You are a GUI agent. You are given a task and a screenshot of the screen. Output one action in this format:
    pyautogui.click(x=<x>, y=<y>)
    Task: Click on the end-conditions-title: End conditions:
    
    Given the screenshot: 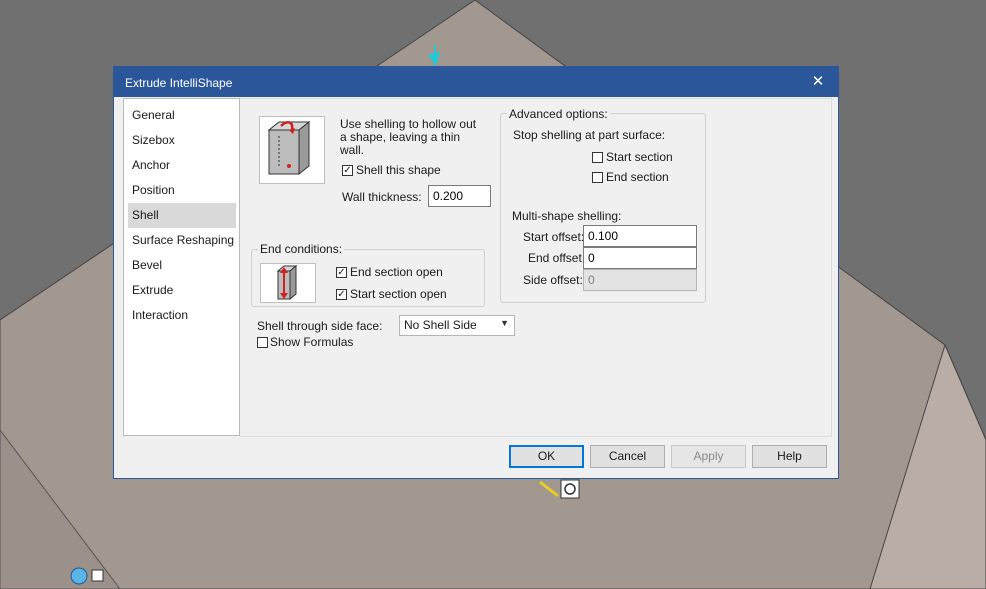 What is the action you would take?
    pyautogui.click(x=301, y=249)
    